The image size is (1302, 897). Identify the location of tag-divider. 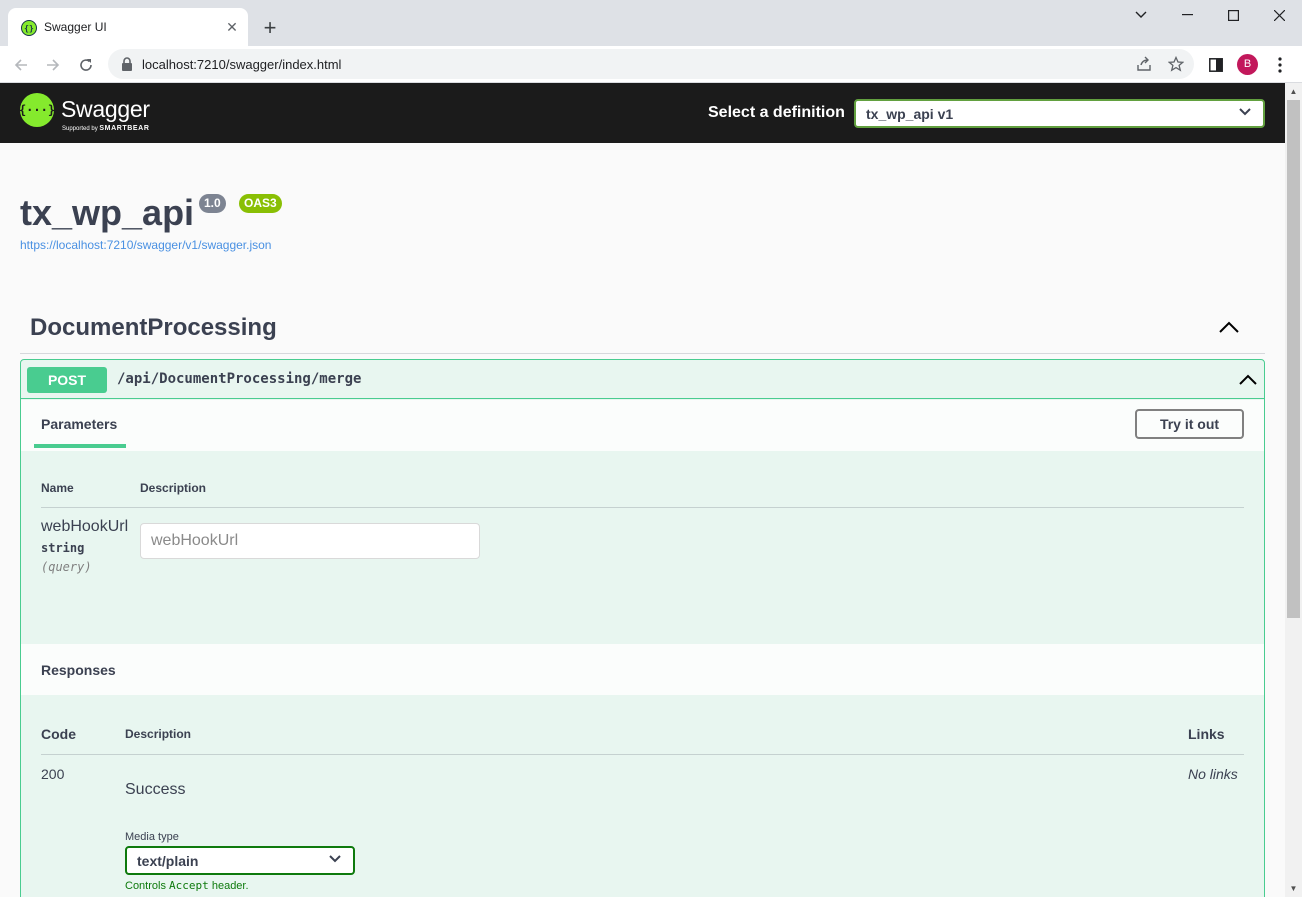
(642, 353).